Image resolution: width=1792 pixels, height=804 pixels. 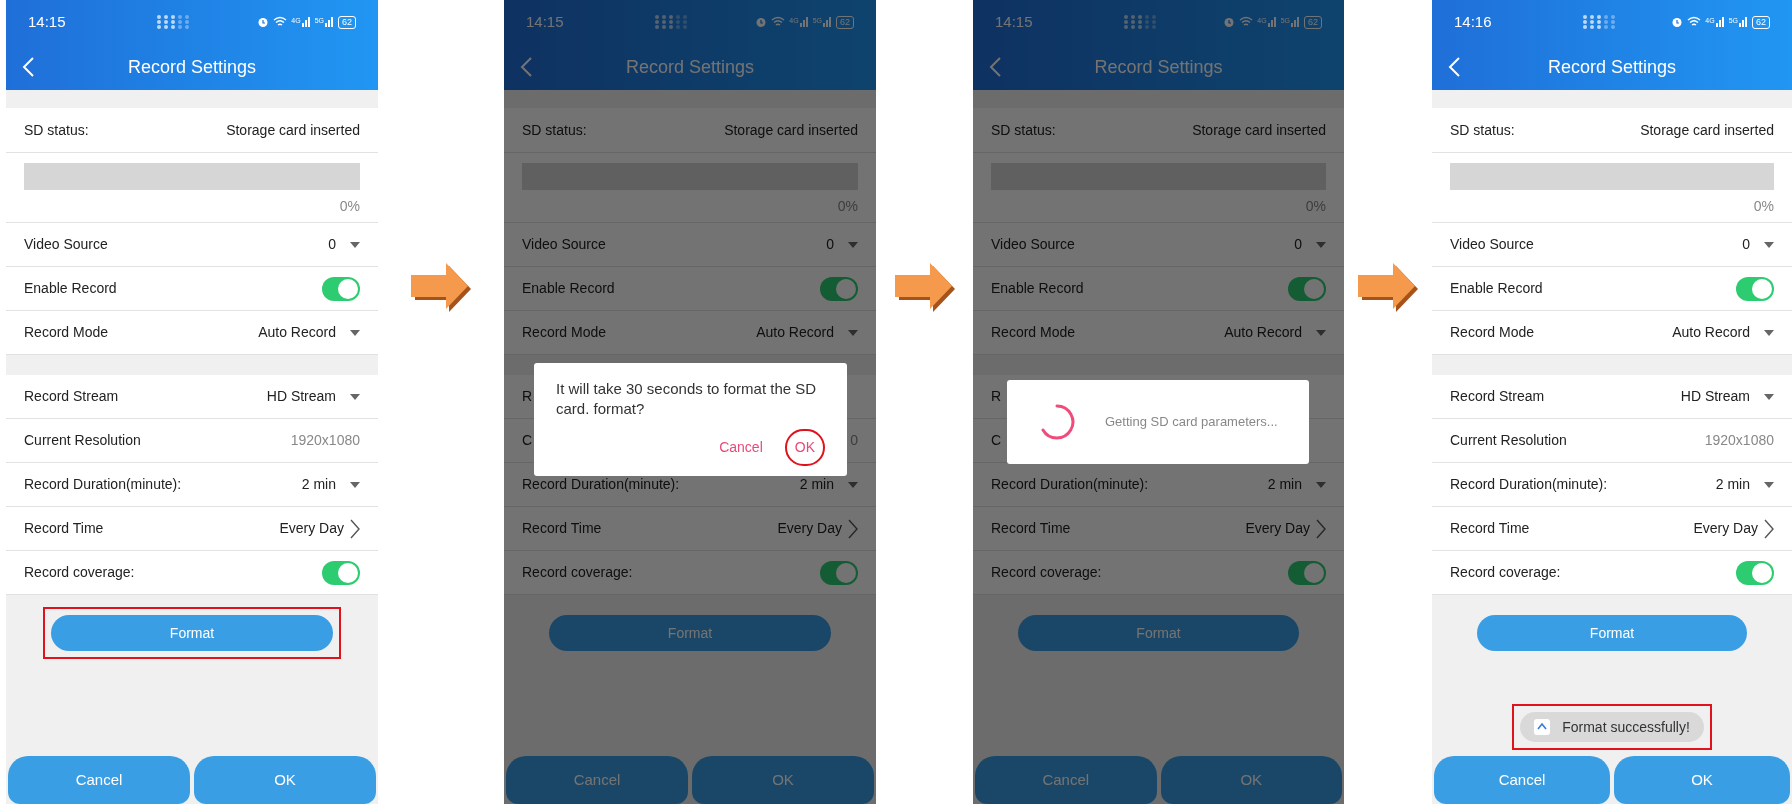 I want to click on dialog-button: Cancel, so click(x=741, y=447).